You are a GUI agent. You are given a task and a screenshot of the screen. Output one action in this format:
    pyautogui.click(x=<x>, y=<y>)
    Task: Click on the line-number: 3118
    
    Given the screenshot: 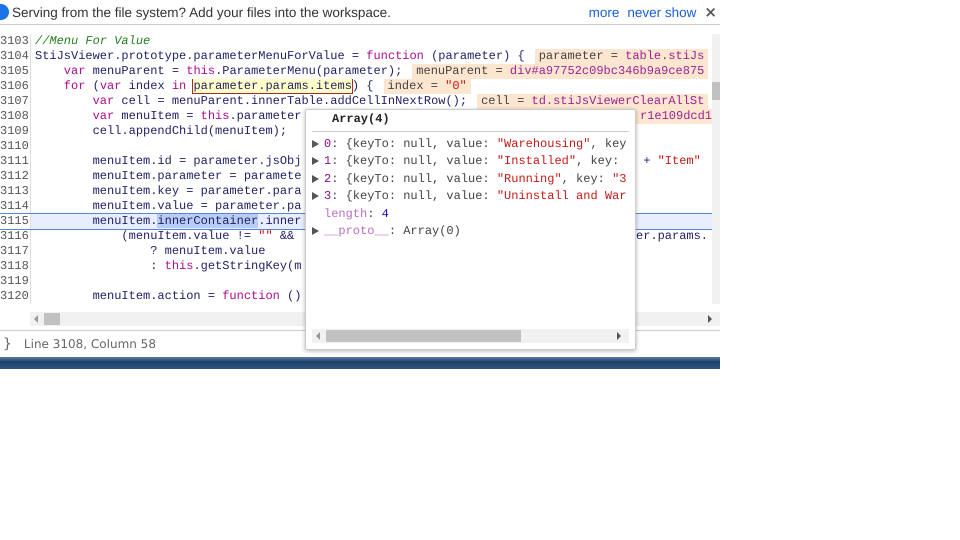 What is the action you would take?
    pyautogui.click(x=15, y=266)
    